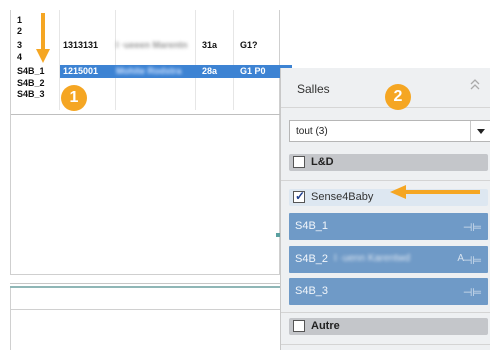  I want to click on annotation-arrow-left-icon, so click(435, 192).